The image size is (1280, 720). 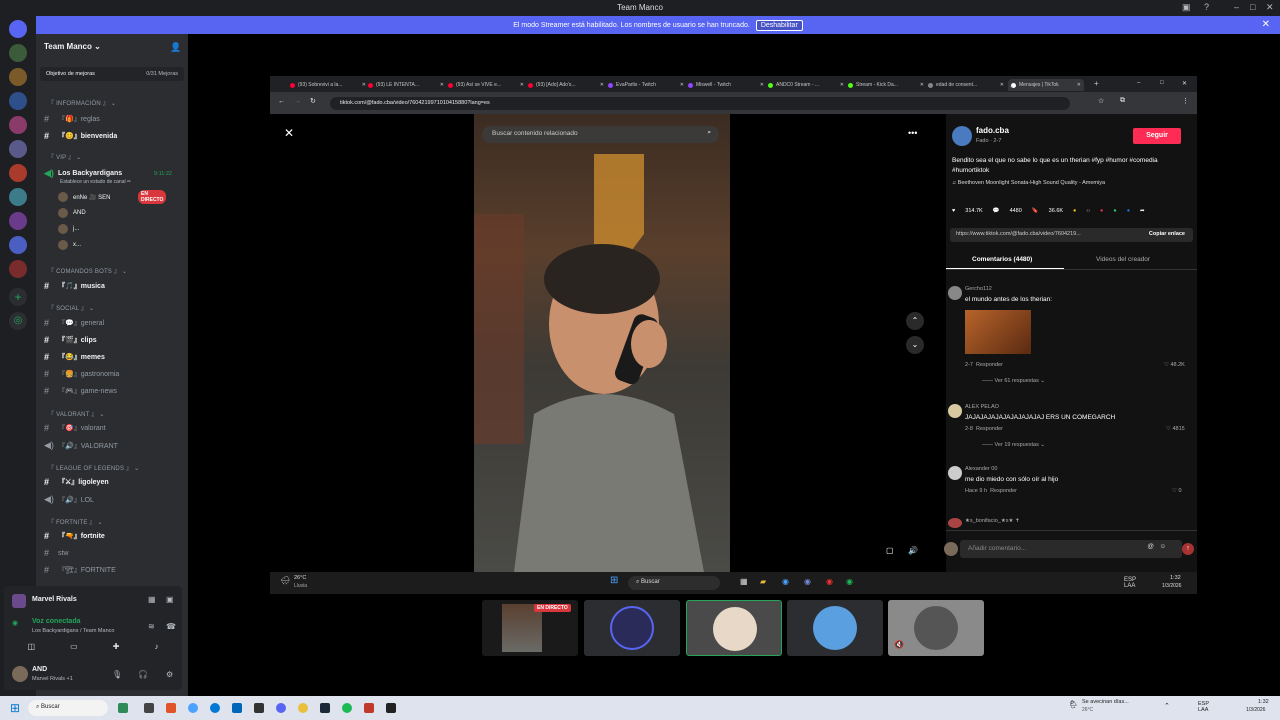 I want to click on browser-tab: EvaPartis - Twitch ✕, so click(x=646, y=85).